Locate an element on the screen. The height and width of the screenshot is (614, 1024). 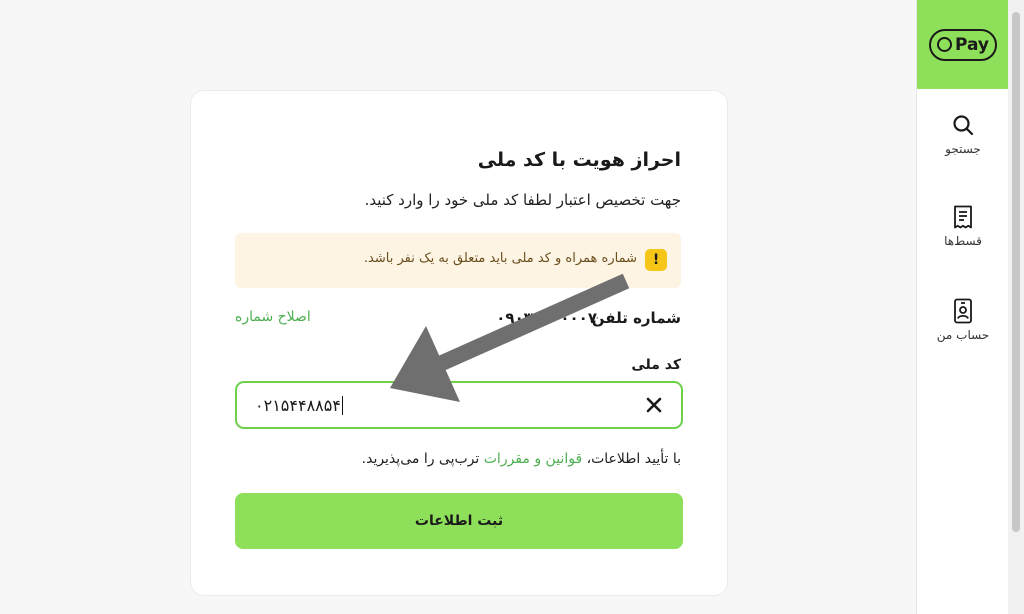
receipt-icon is located at coordinates (963, 217).